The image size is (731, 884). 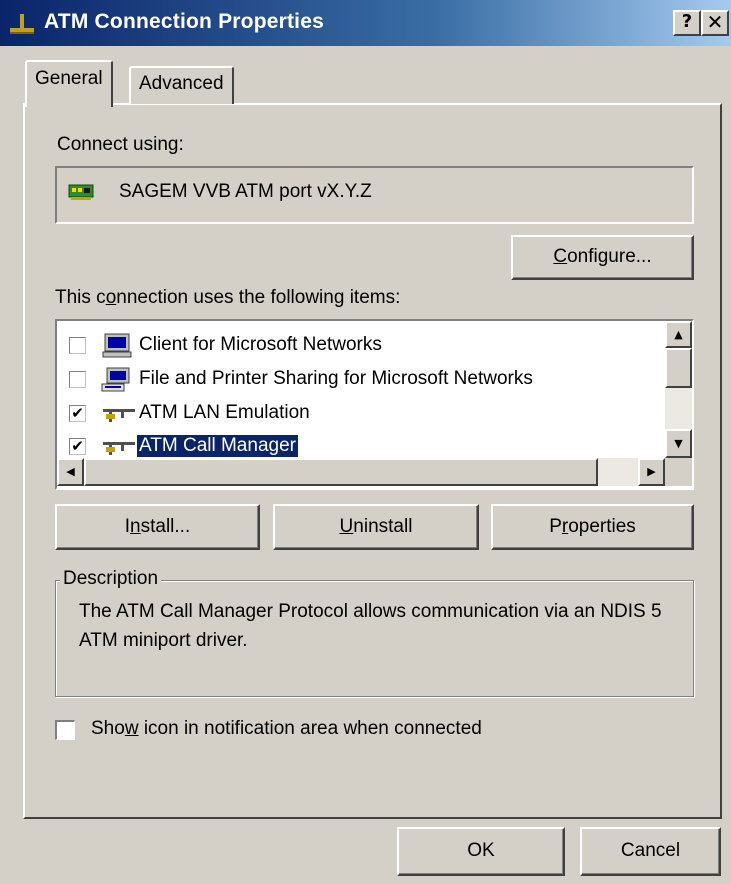 What do you see at coordinates (80, 297) in the screenshot?
I see `items-label-pre: This c` at bounding box center [80, 297].